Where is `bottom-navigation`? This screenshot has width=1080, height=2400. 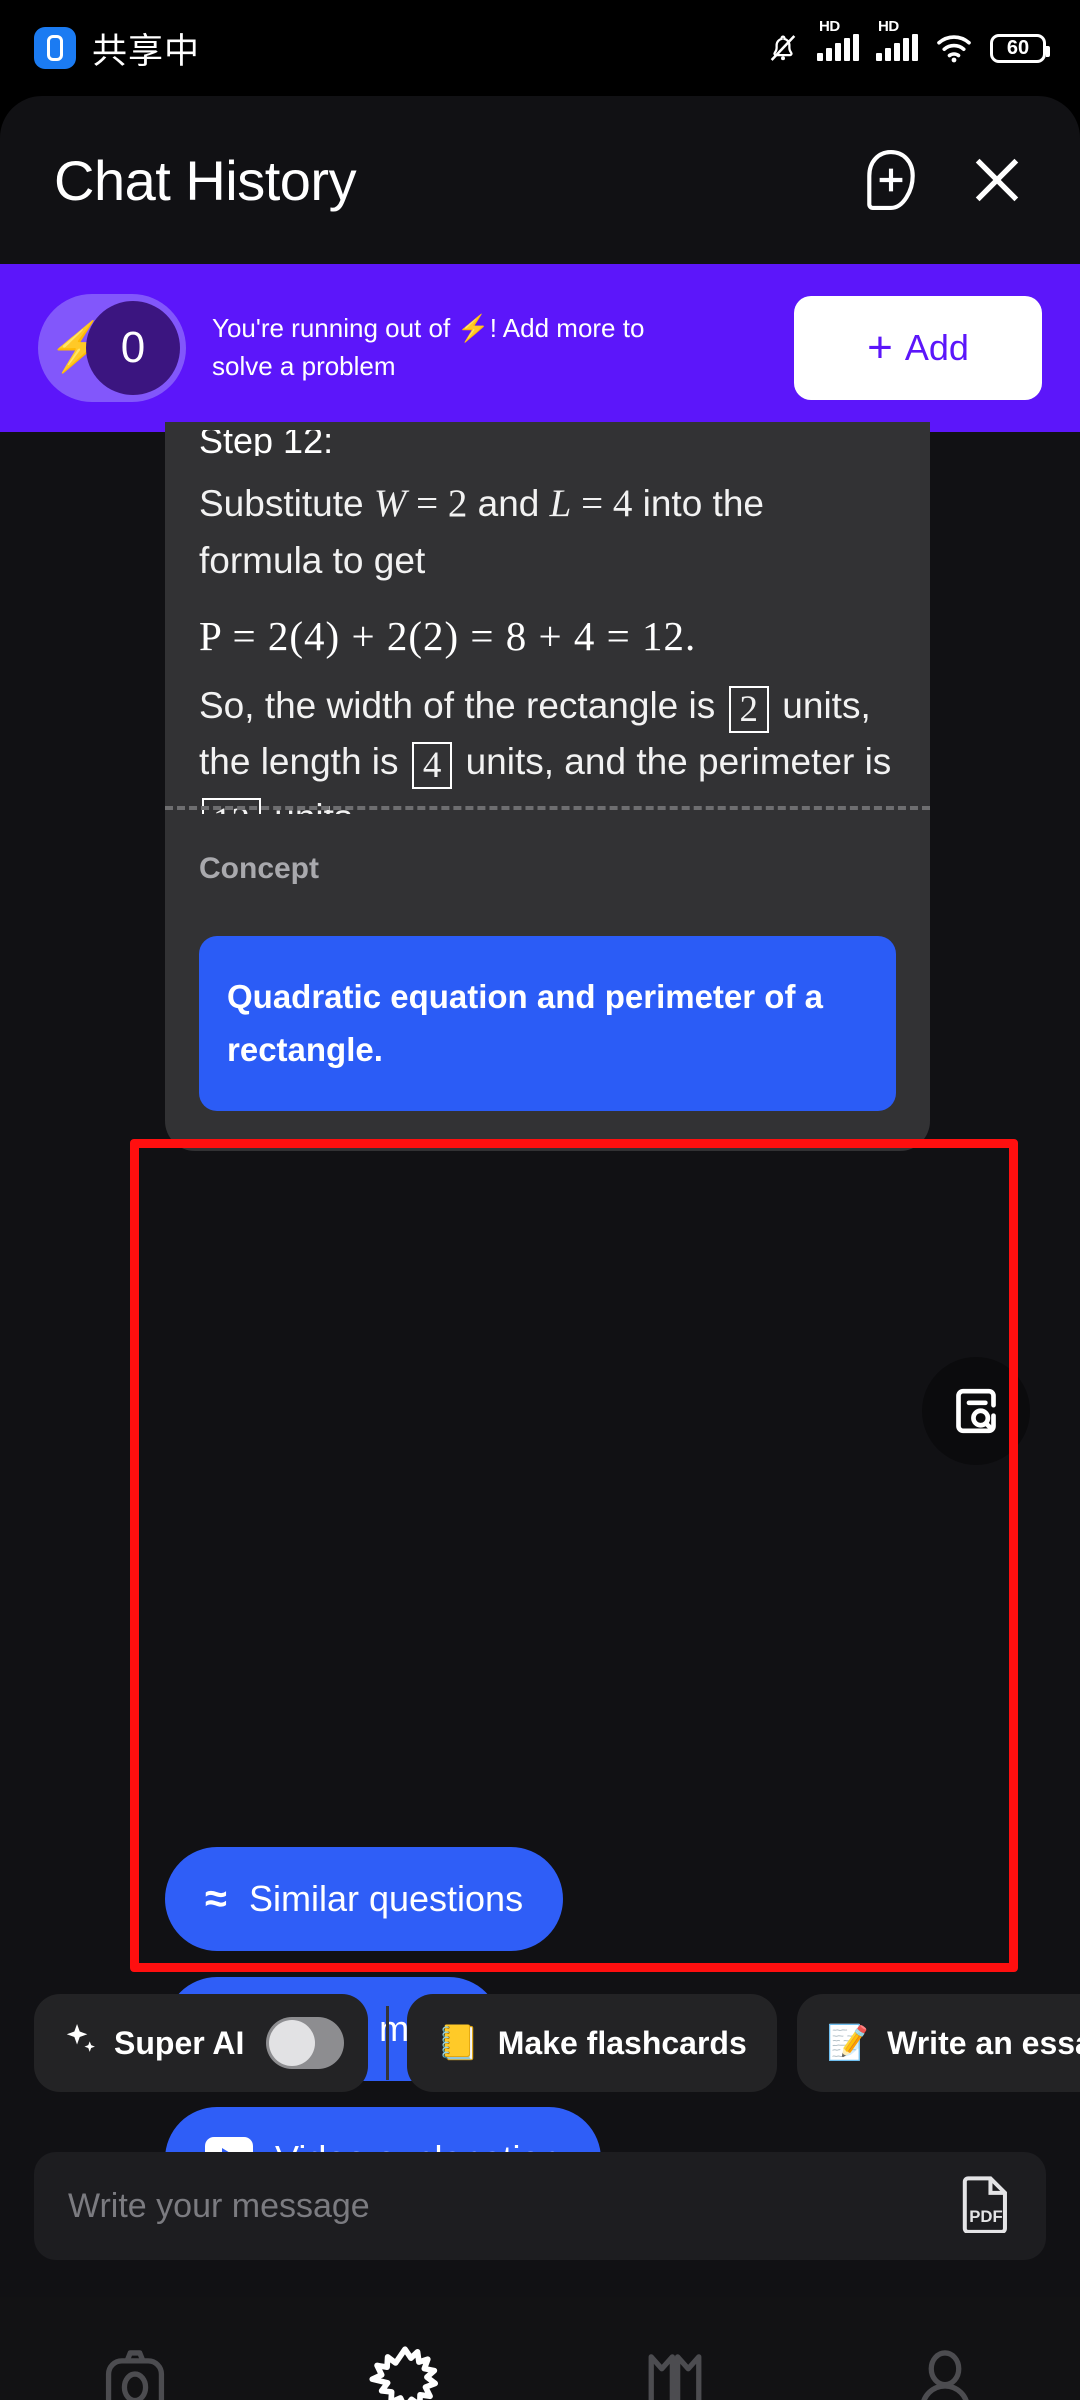 bottom-navigation is located at coordinates (540, 2348).